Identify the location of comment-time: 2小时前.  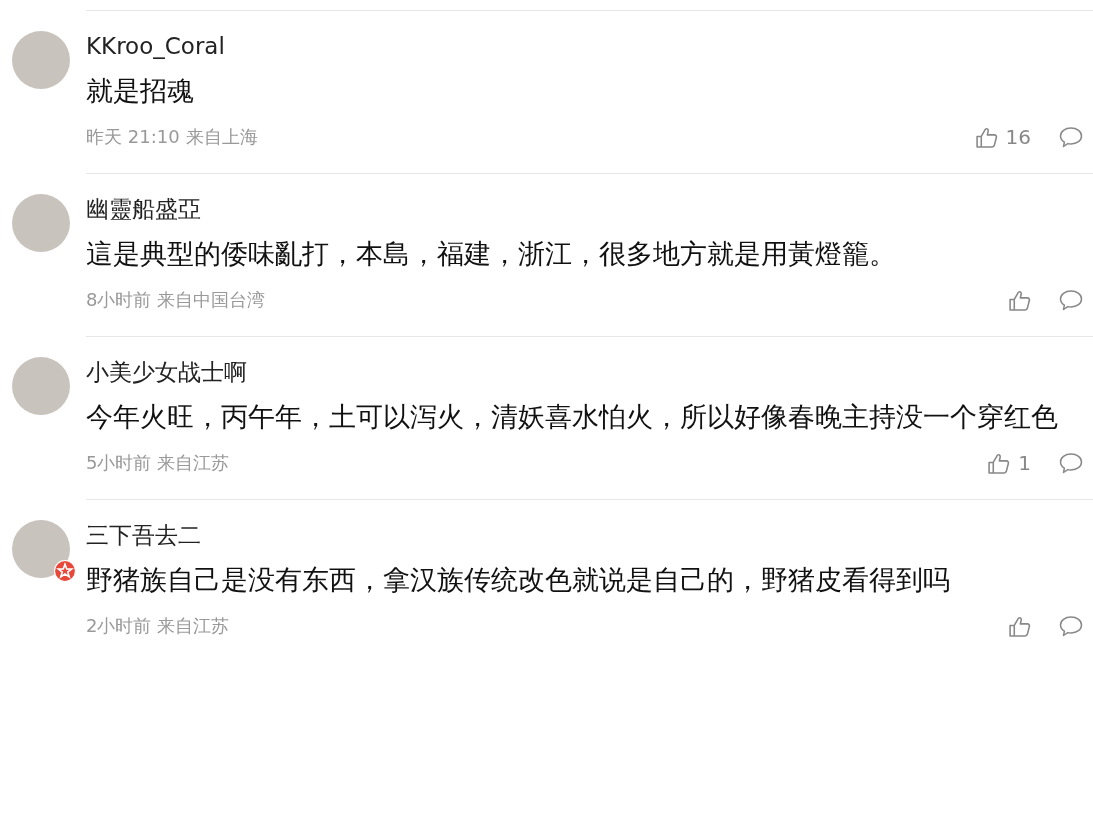
(119, 626).